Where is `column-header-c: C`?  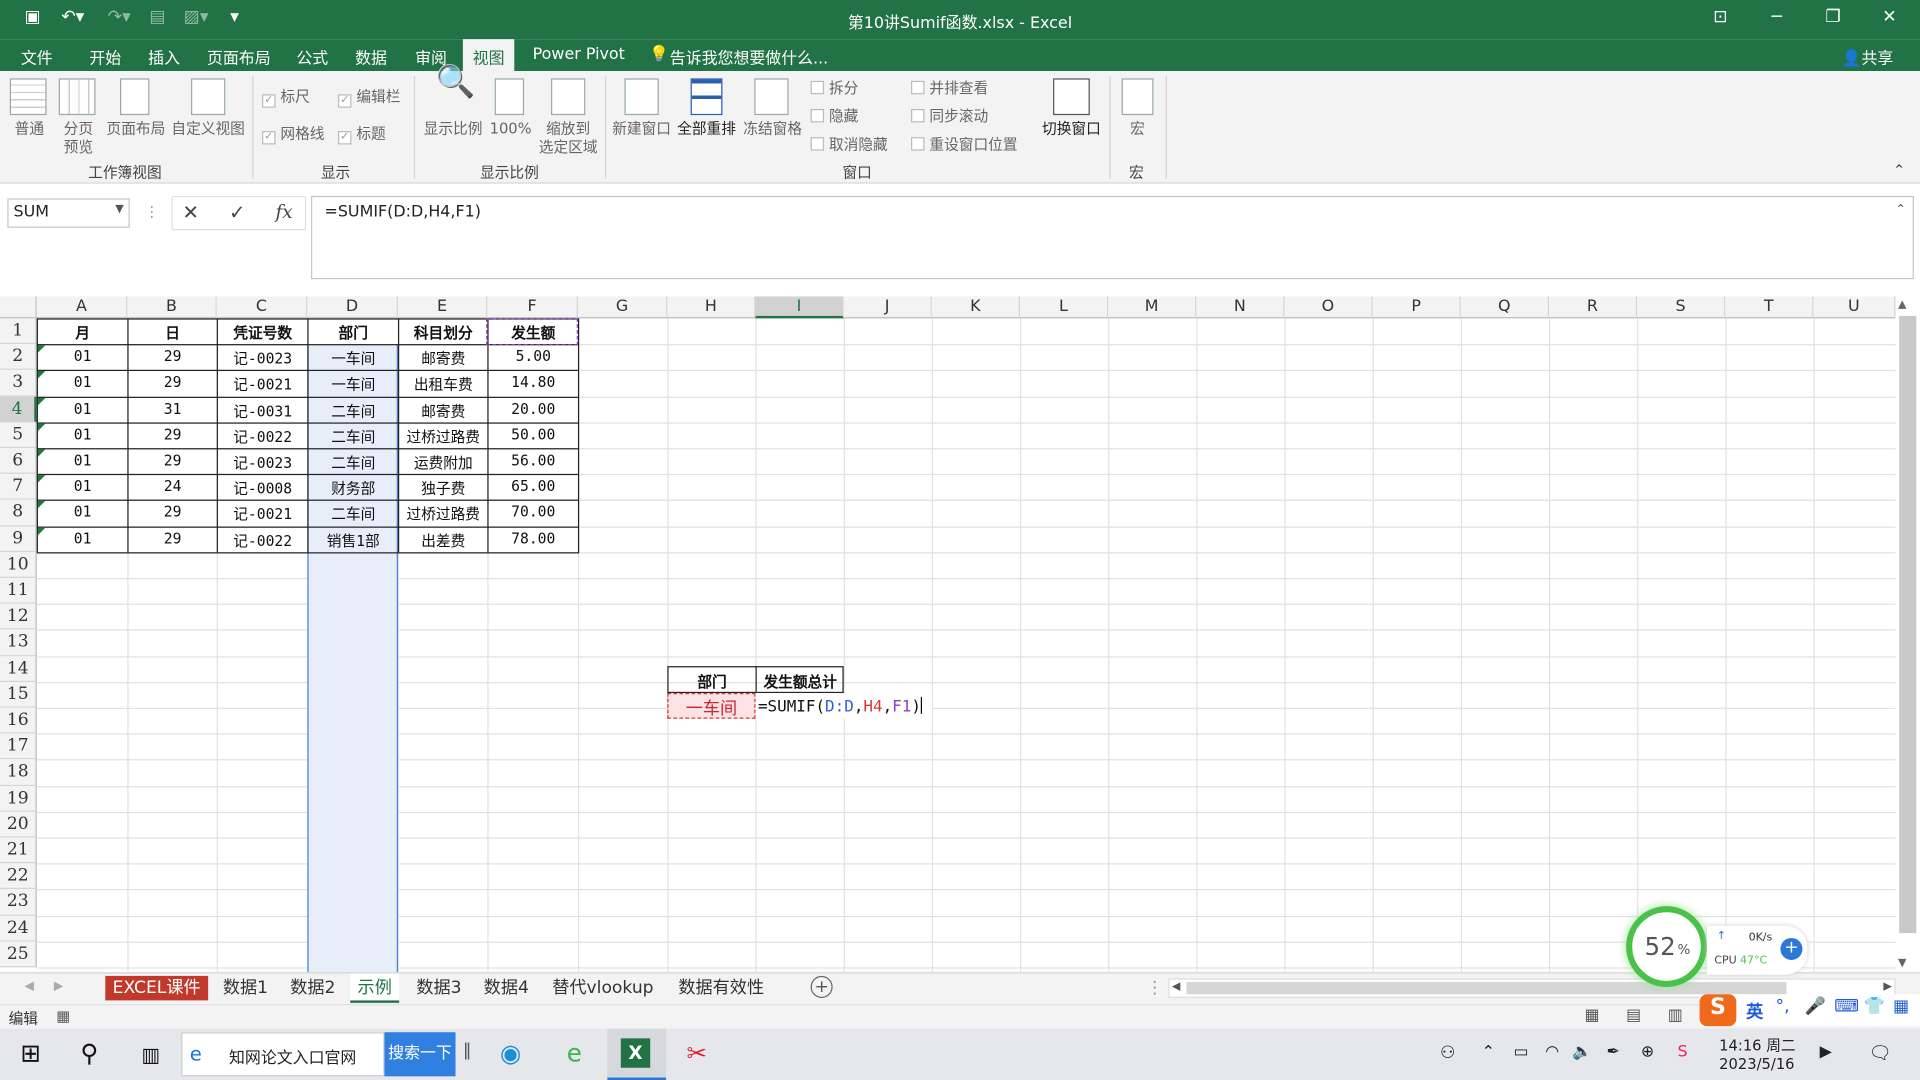 column-header-c: C is located at coordinates (262, 307).